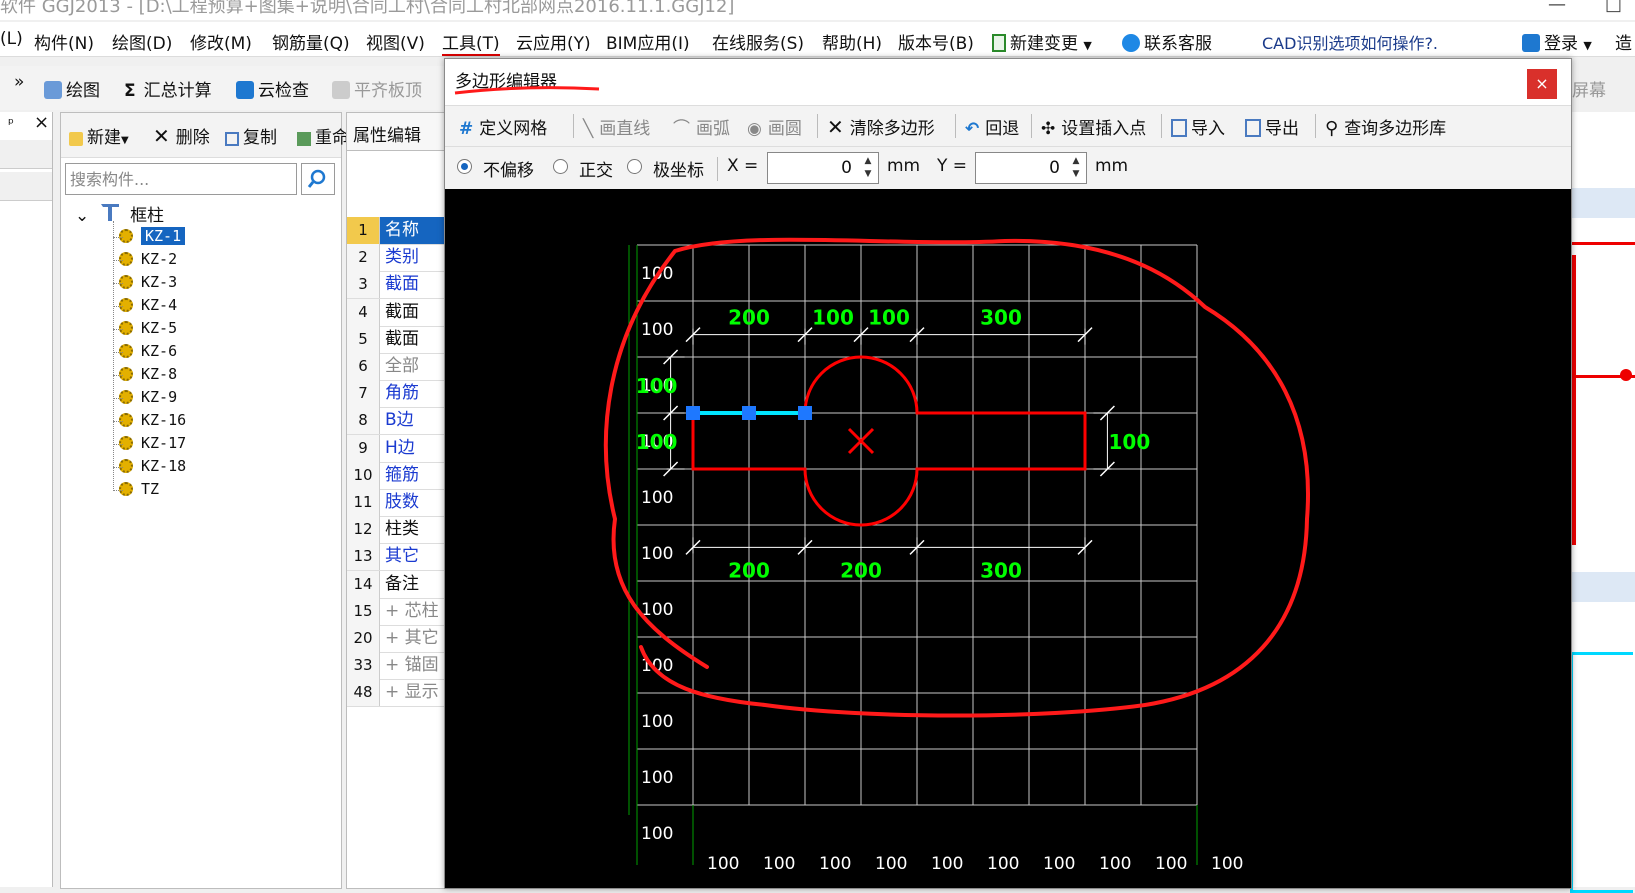  Describe the element at coordinates (152, 236) in the screenshot. I see `tree-item: KZ-1` at that location.